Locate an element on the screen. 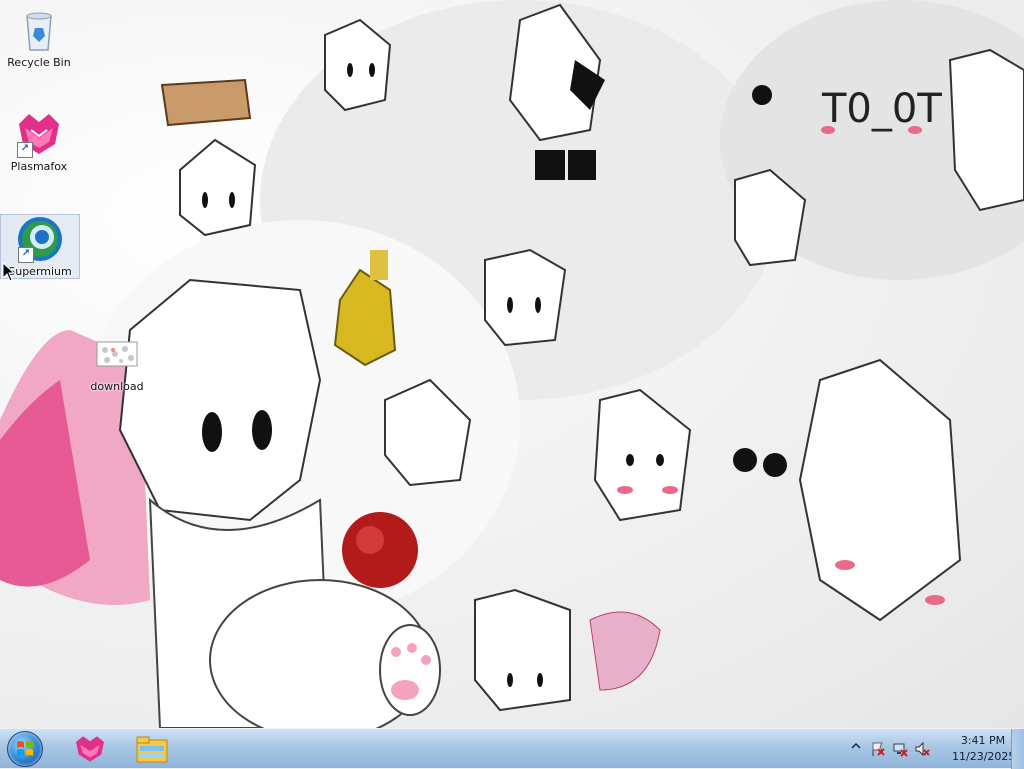  taskbar-pinned-plasmafox is located at coordinates (90, 749).